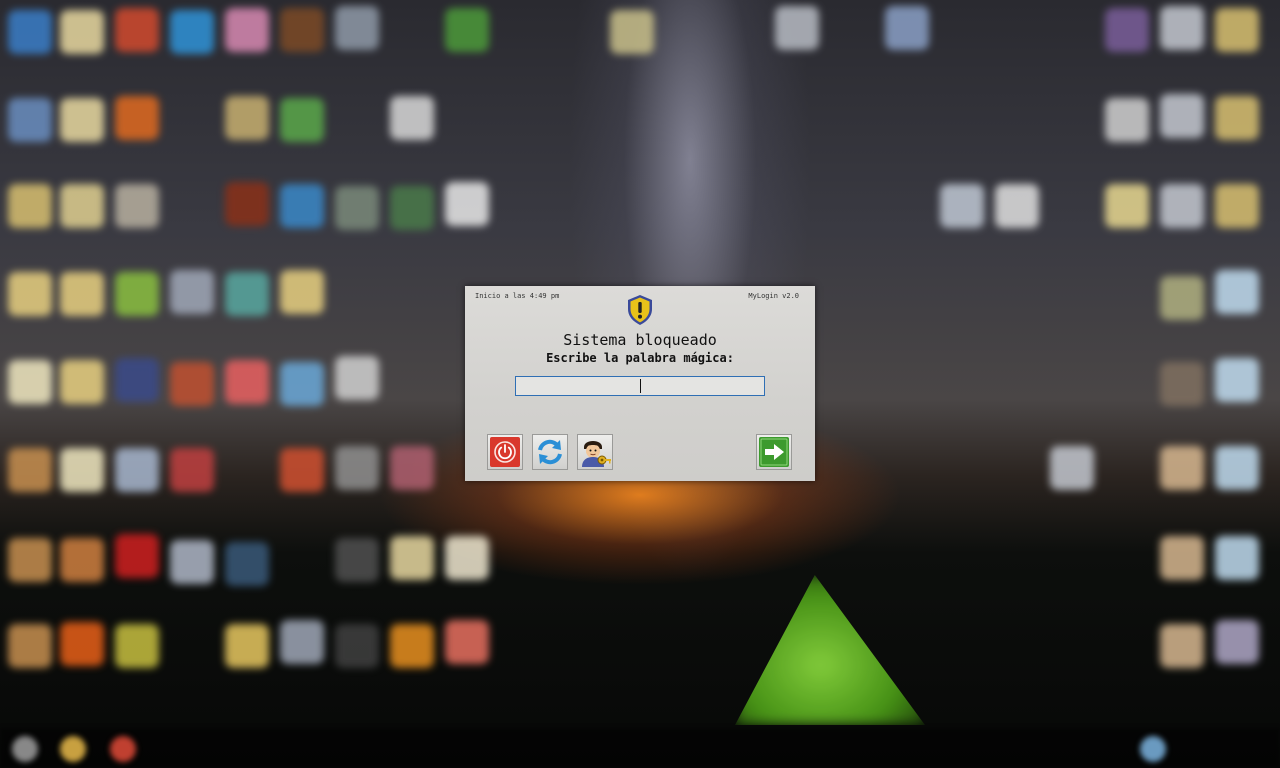 This screenshot has width=1280, height=768. I want to click on enter-button, so click(774, 452).